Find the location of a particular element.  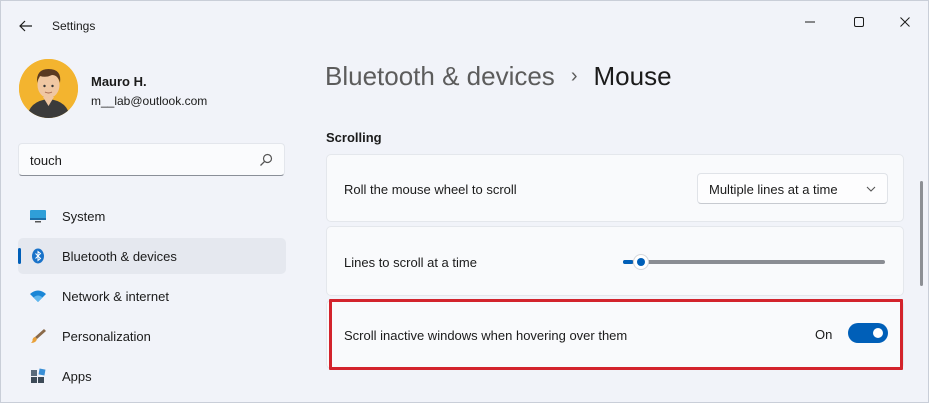

back-button is located at coordinates (26, 26).